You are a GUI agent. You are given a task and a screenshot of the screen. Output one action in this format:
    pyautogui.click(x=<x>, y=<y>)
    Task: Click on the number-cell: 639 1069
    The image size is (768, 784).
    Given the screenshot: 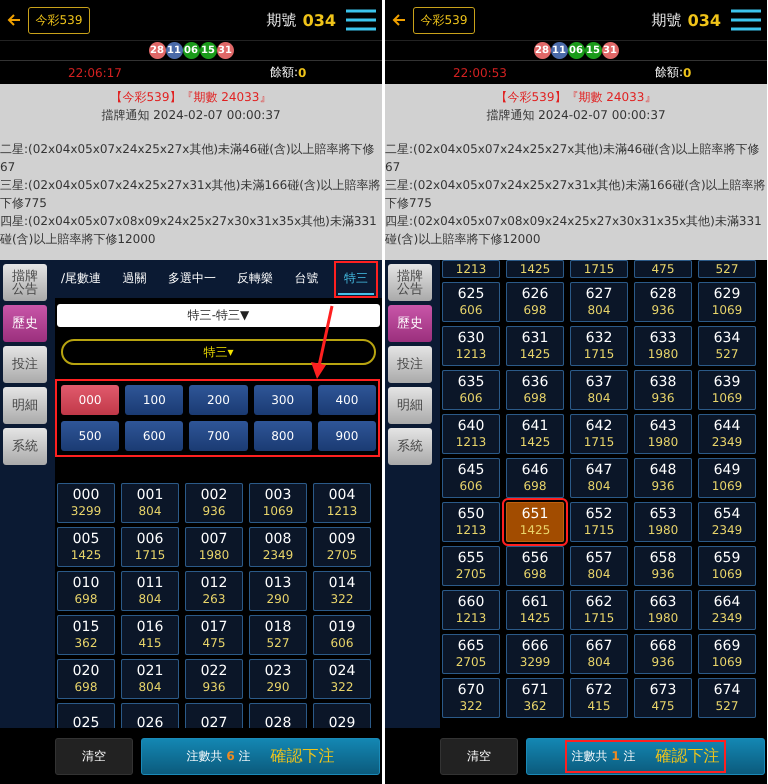 What is the action you would take?
    pyautogui.click(x=727, y=390)
    